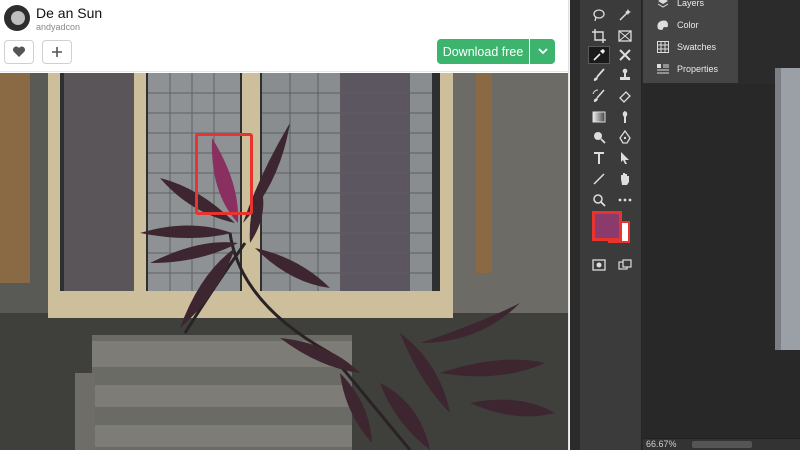 This screenshot has width=800, height=450. I want to click on eraser-icon, so click(625, 96).